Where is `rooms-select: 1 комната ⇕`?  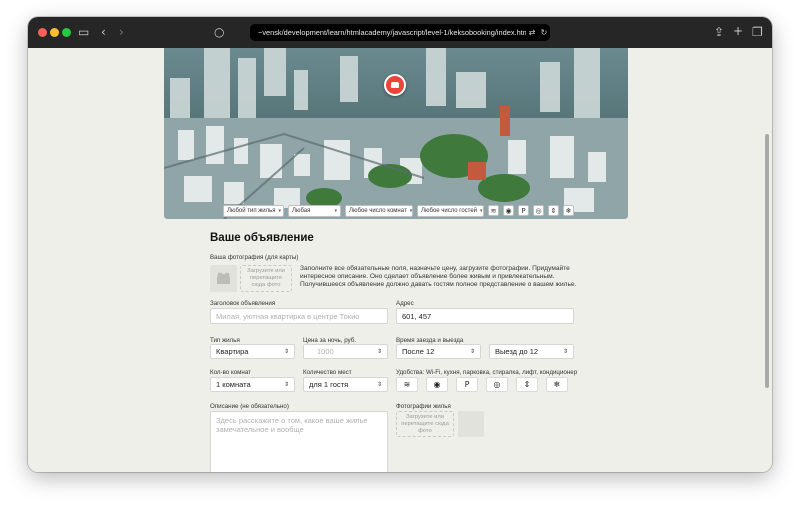
rooms-select: 1 комната ⇕ is located at coordinates (252, 384).